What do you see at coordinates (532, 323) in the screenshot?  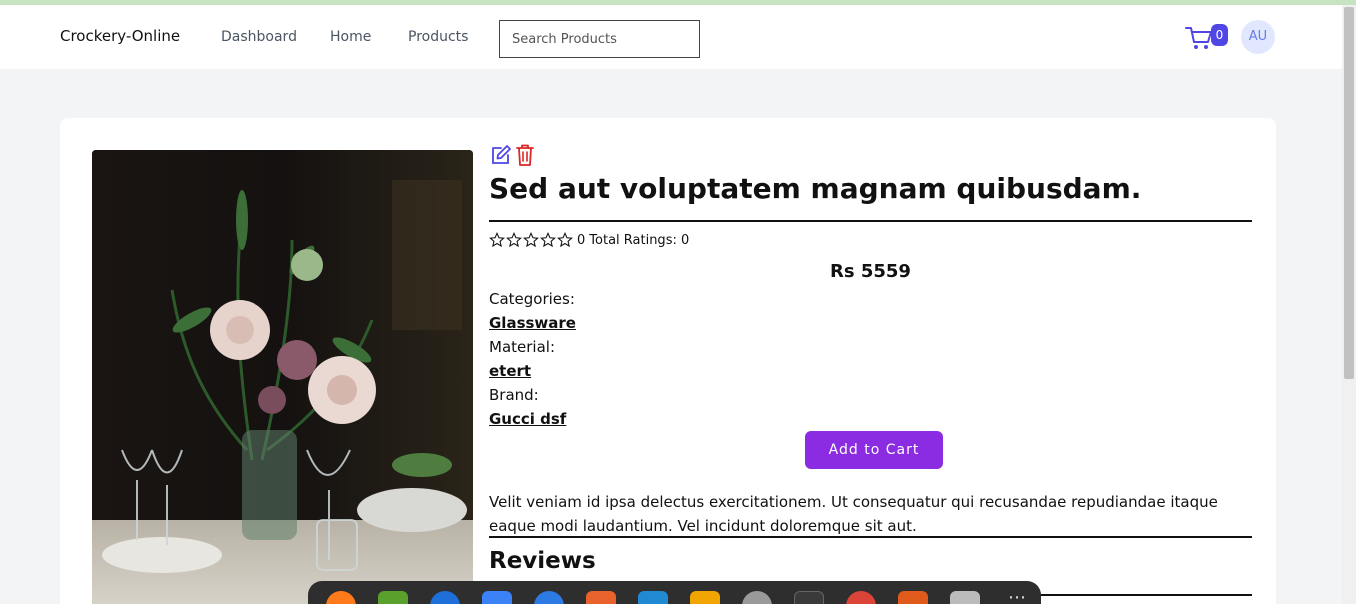 I see `category-link: Glassware` at bounding box center [532, 323].